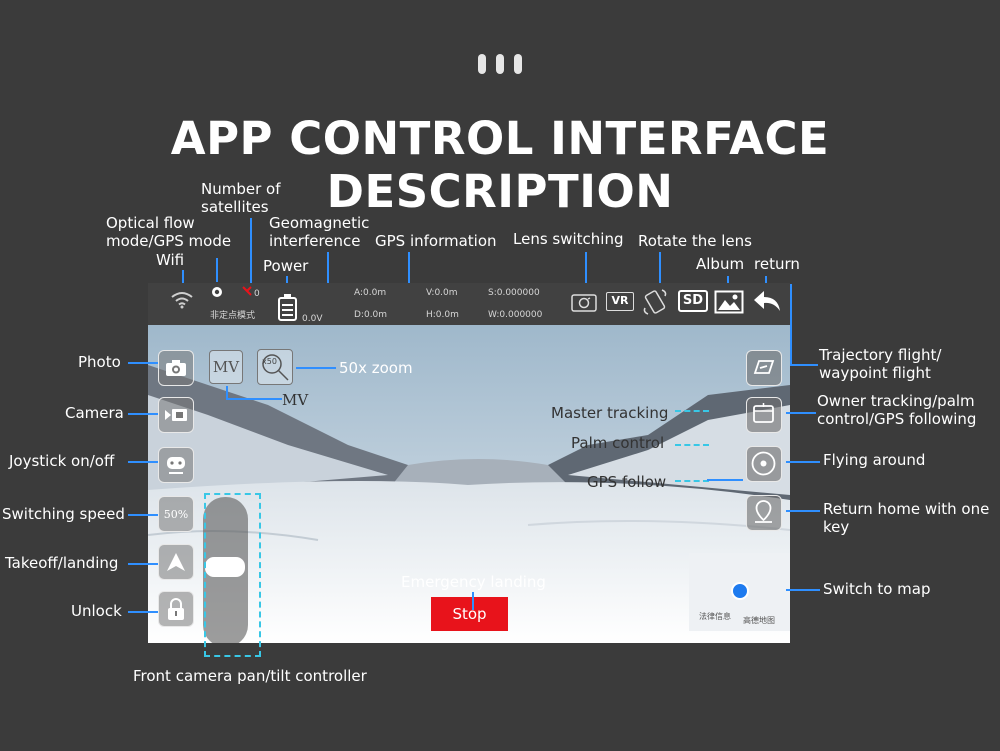  I want to click on battery-voltage: 0.0V, so click(312, 319).